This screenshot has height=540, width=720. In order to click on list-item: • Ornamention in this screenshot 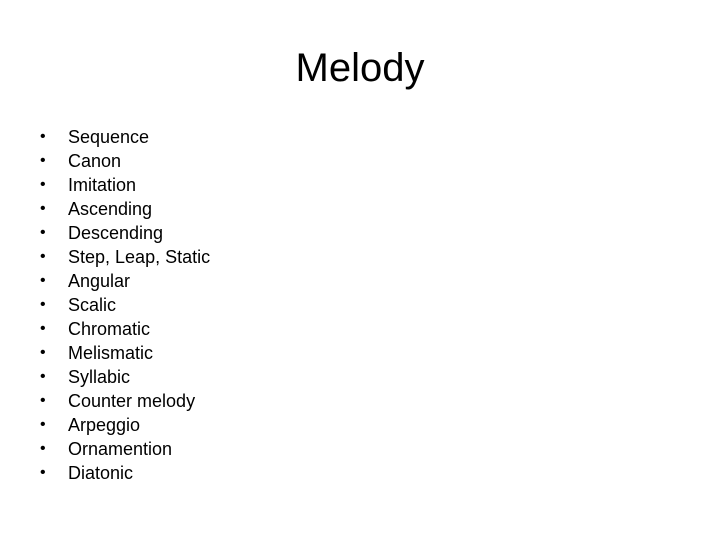, I will do `click(246, 449)`.